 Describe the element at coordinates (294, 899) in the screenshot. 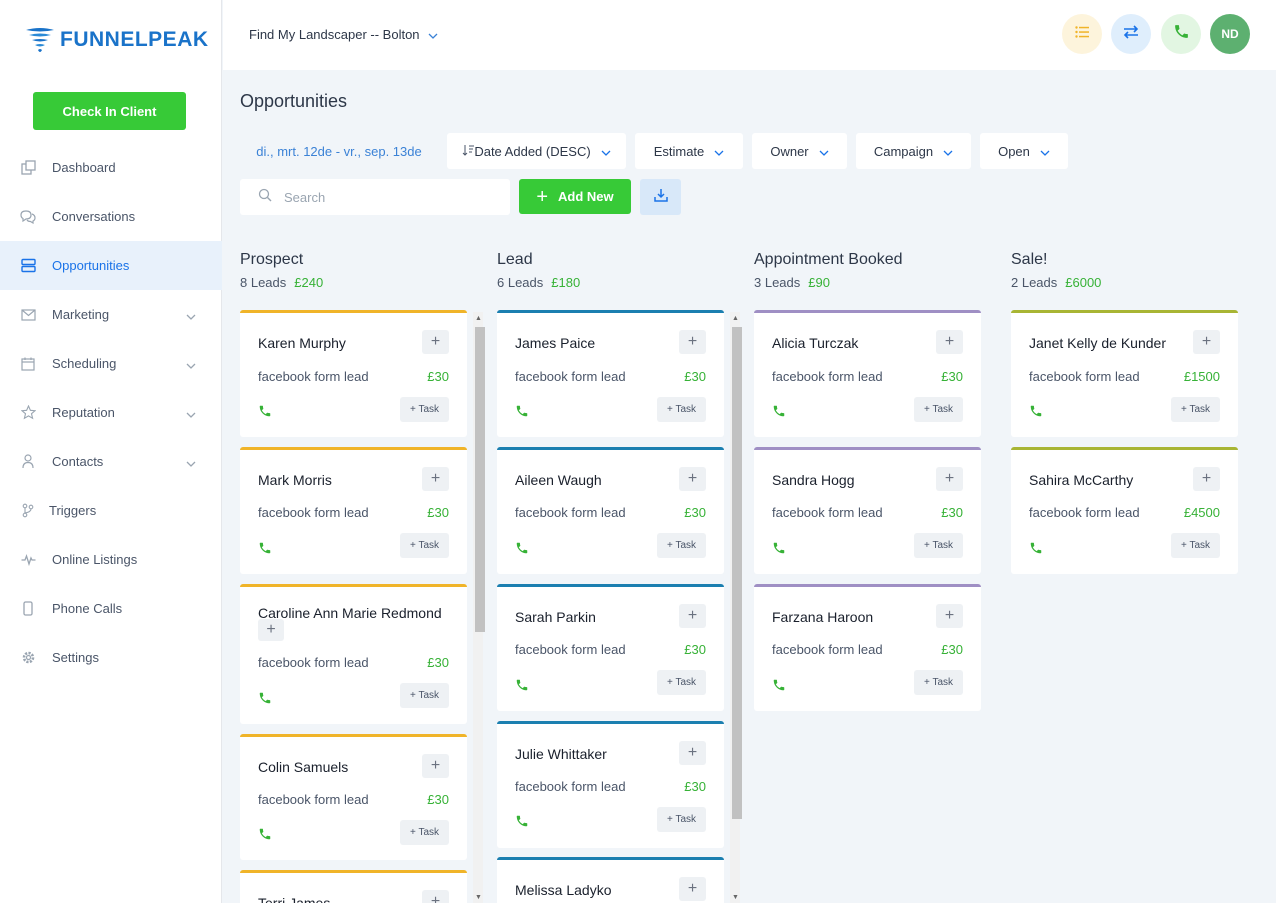

I see `contact-name: Terri James` at that location.